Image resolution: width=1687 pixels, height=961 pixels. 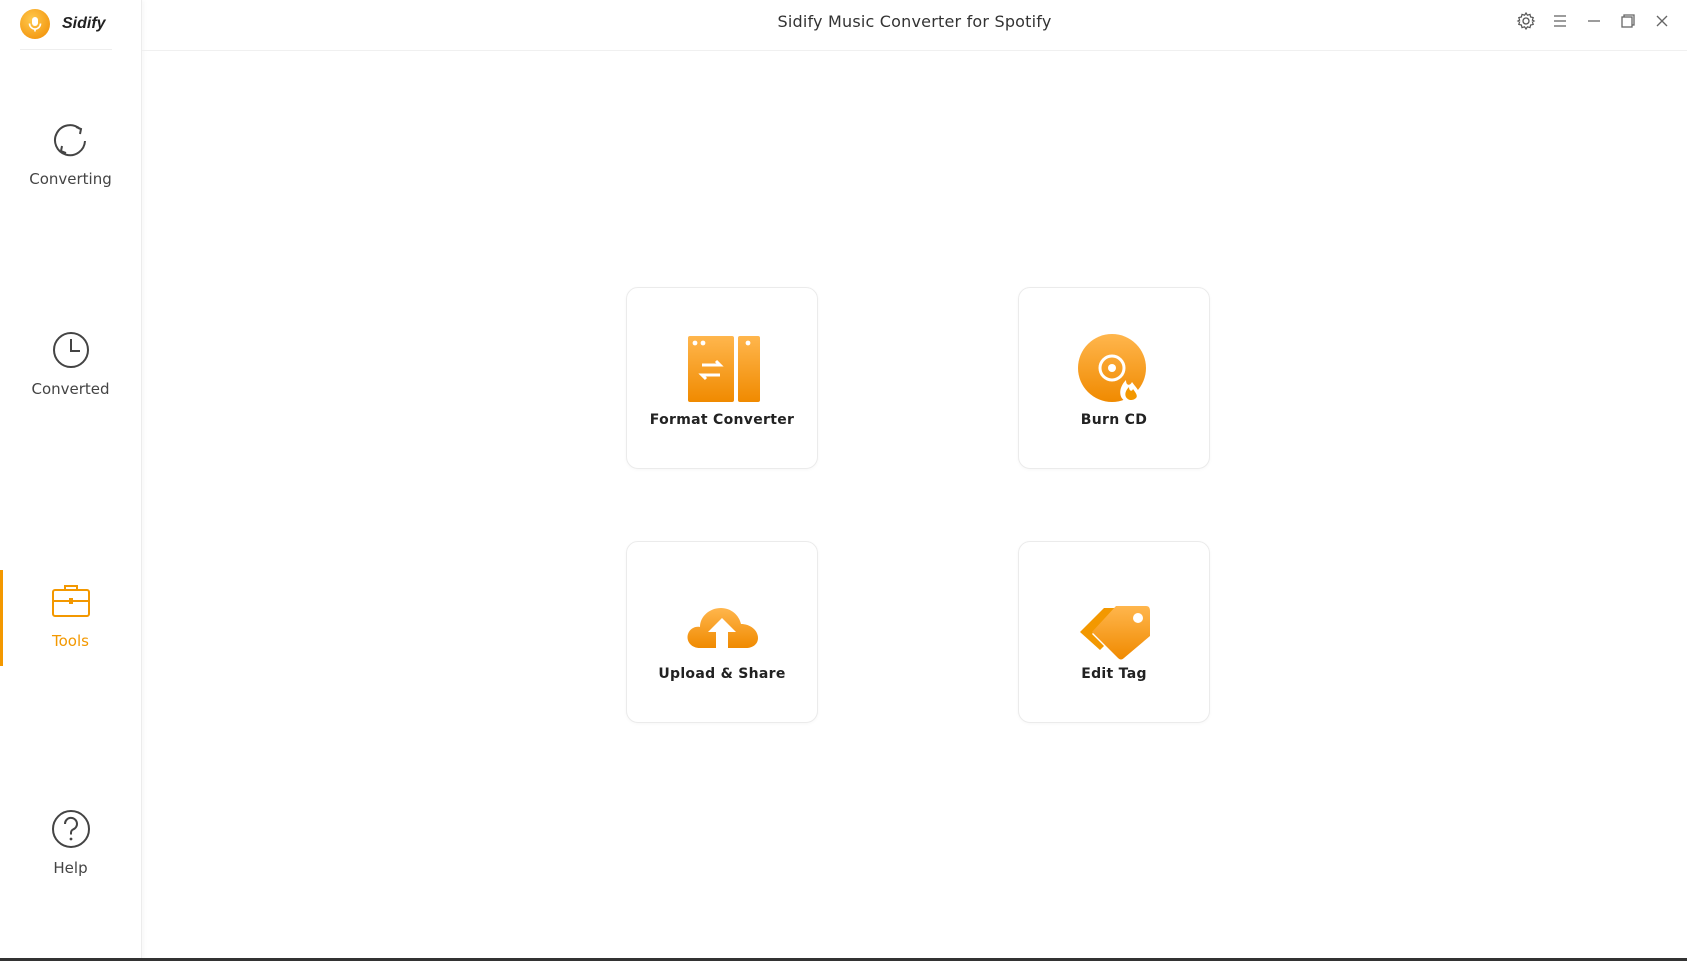 I want to click on sidebar-item-help: Help, so click(x=70, y=855).